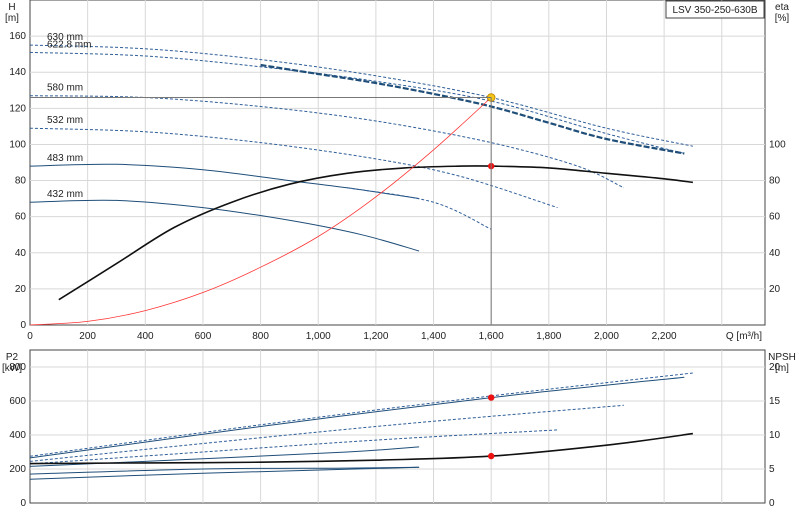 The height and width of the screenshot is (520, 800). I want to click on top-x-tick: 2,200, so click(664, 336).